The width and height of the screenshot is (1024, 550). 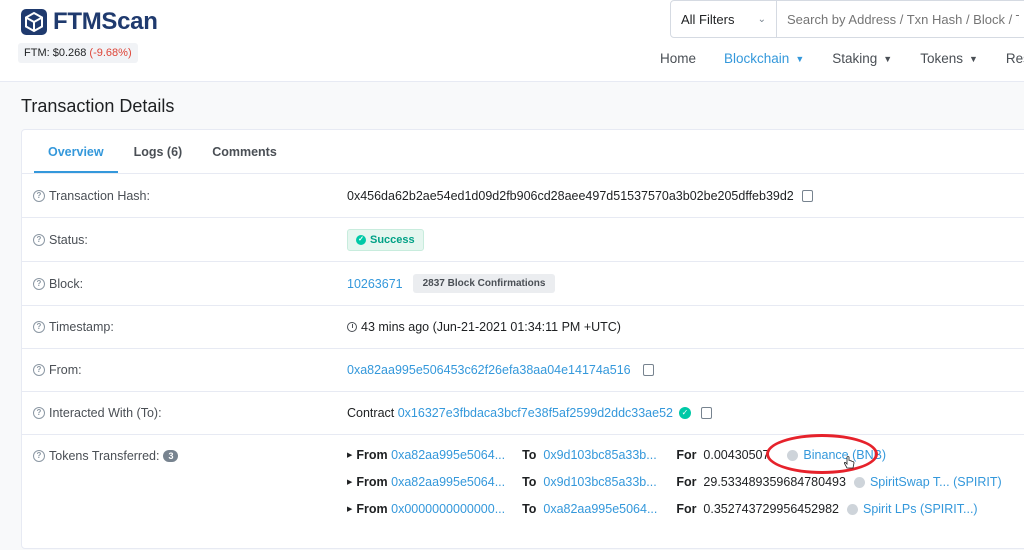 I want to click on field-label: ? Status:, so click(x=60, y=240).